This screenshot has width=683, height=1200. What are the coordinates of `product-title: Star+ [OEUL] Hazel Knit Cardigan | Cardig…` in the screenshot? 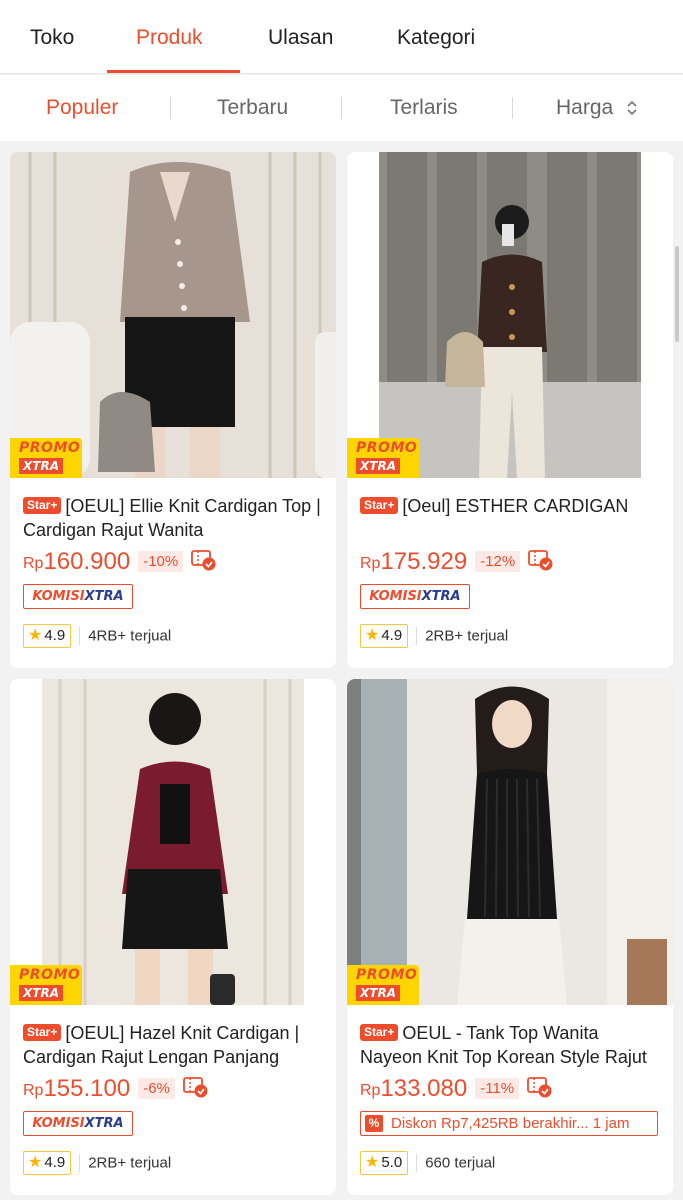 It's located at (173, 1045).